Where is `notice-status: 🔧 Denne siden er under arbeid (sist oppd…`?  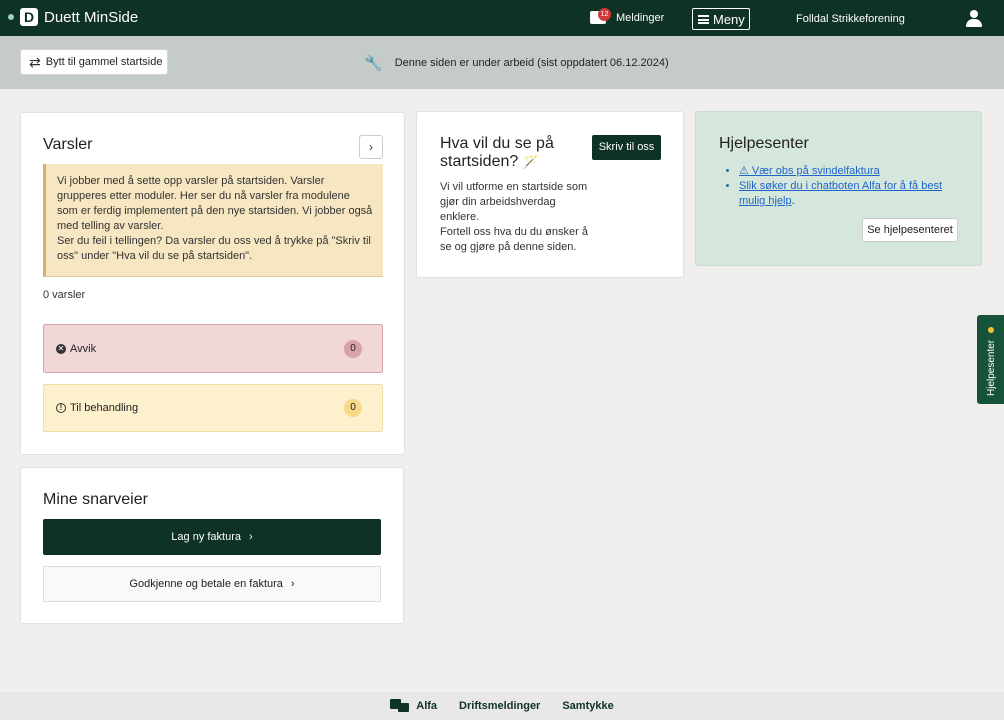 notice-status: 🔧 Denne siden er under arbeid (sist oppd… is located at coordinates (516, 63).